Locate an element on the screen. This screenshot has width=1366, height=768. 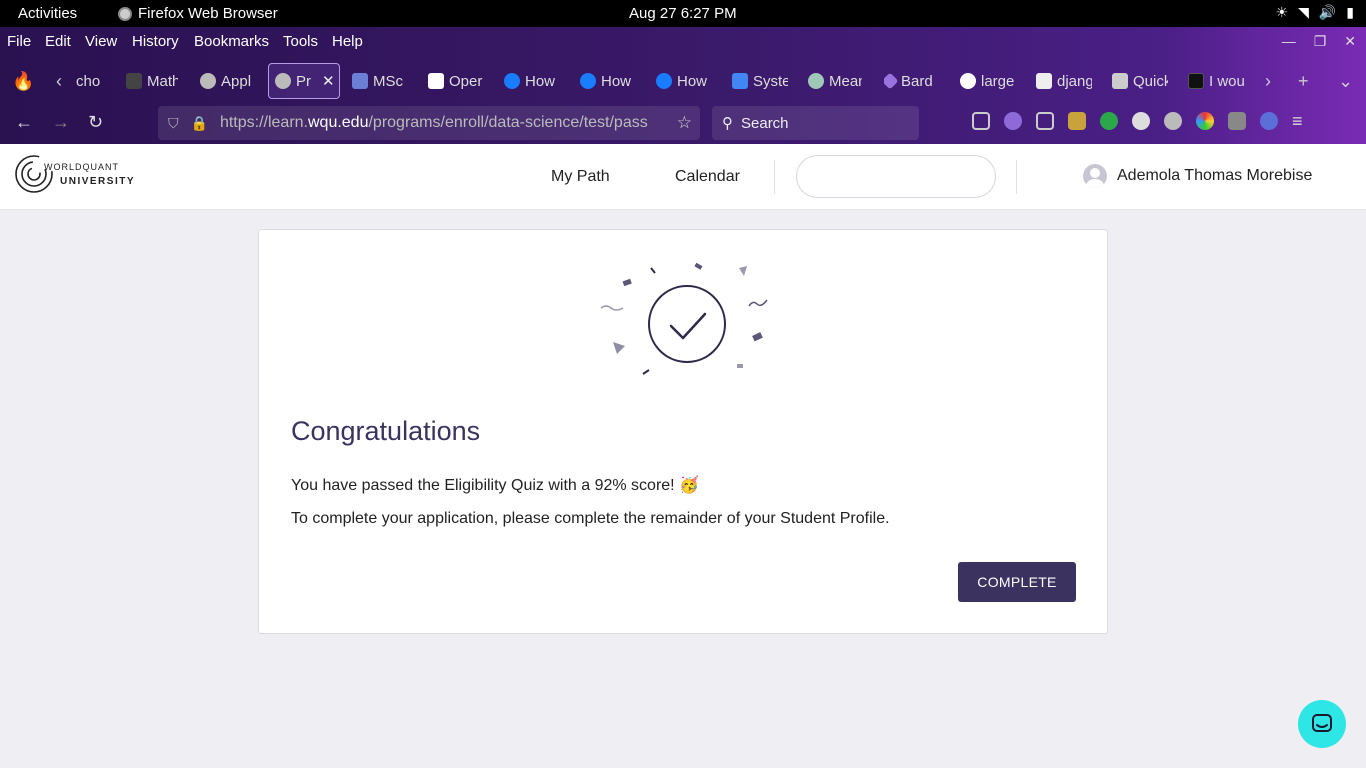
globe-icon is located at coordinates (1269, 121).